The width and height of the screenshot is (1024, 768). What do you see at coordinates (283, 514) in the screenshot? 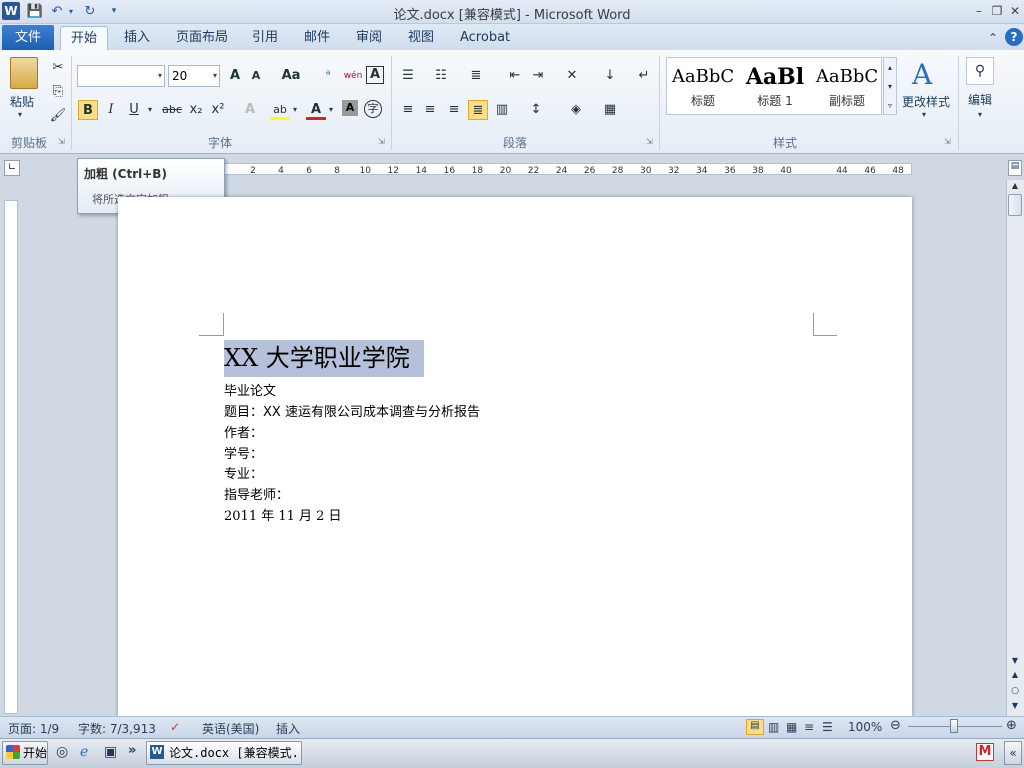
I see `doc-line-date: 2011 年 11 月 2 日` at bounding box center [283, 514].